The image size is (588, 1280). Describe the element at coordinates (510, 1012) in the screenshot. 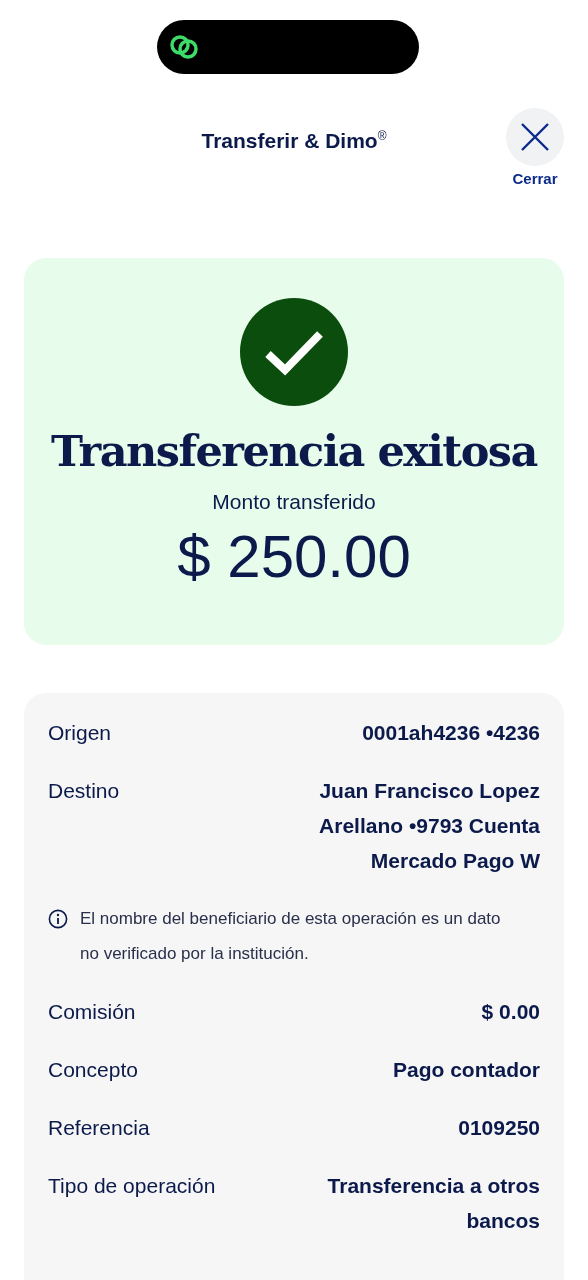

I see `detail-value: $ 0.00` at that location.